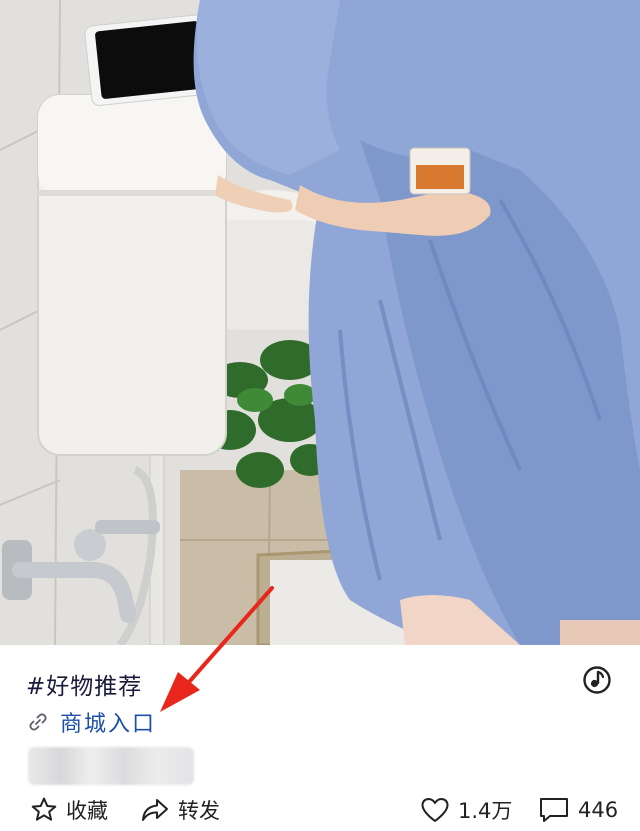  What do you see at coordinates (199, 811) in the screenshot?
I see `share-label: 转发` at bounding box center [199, 811].